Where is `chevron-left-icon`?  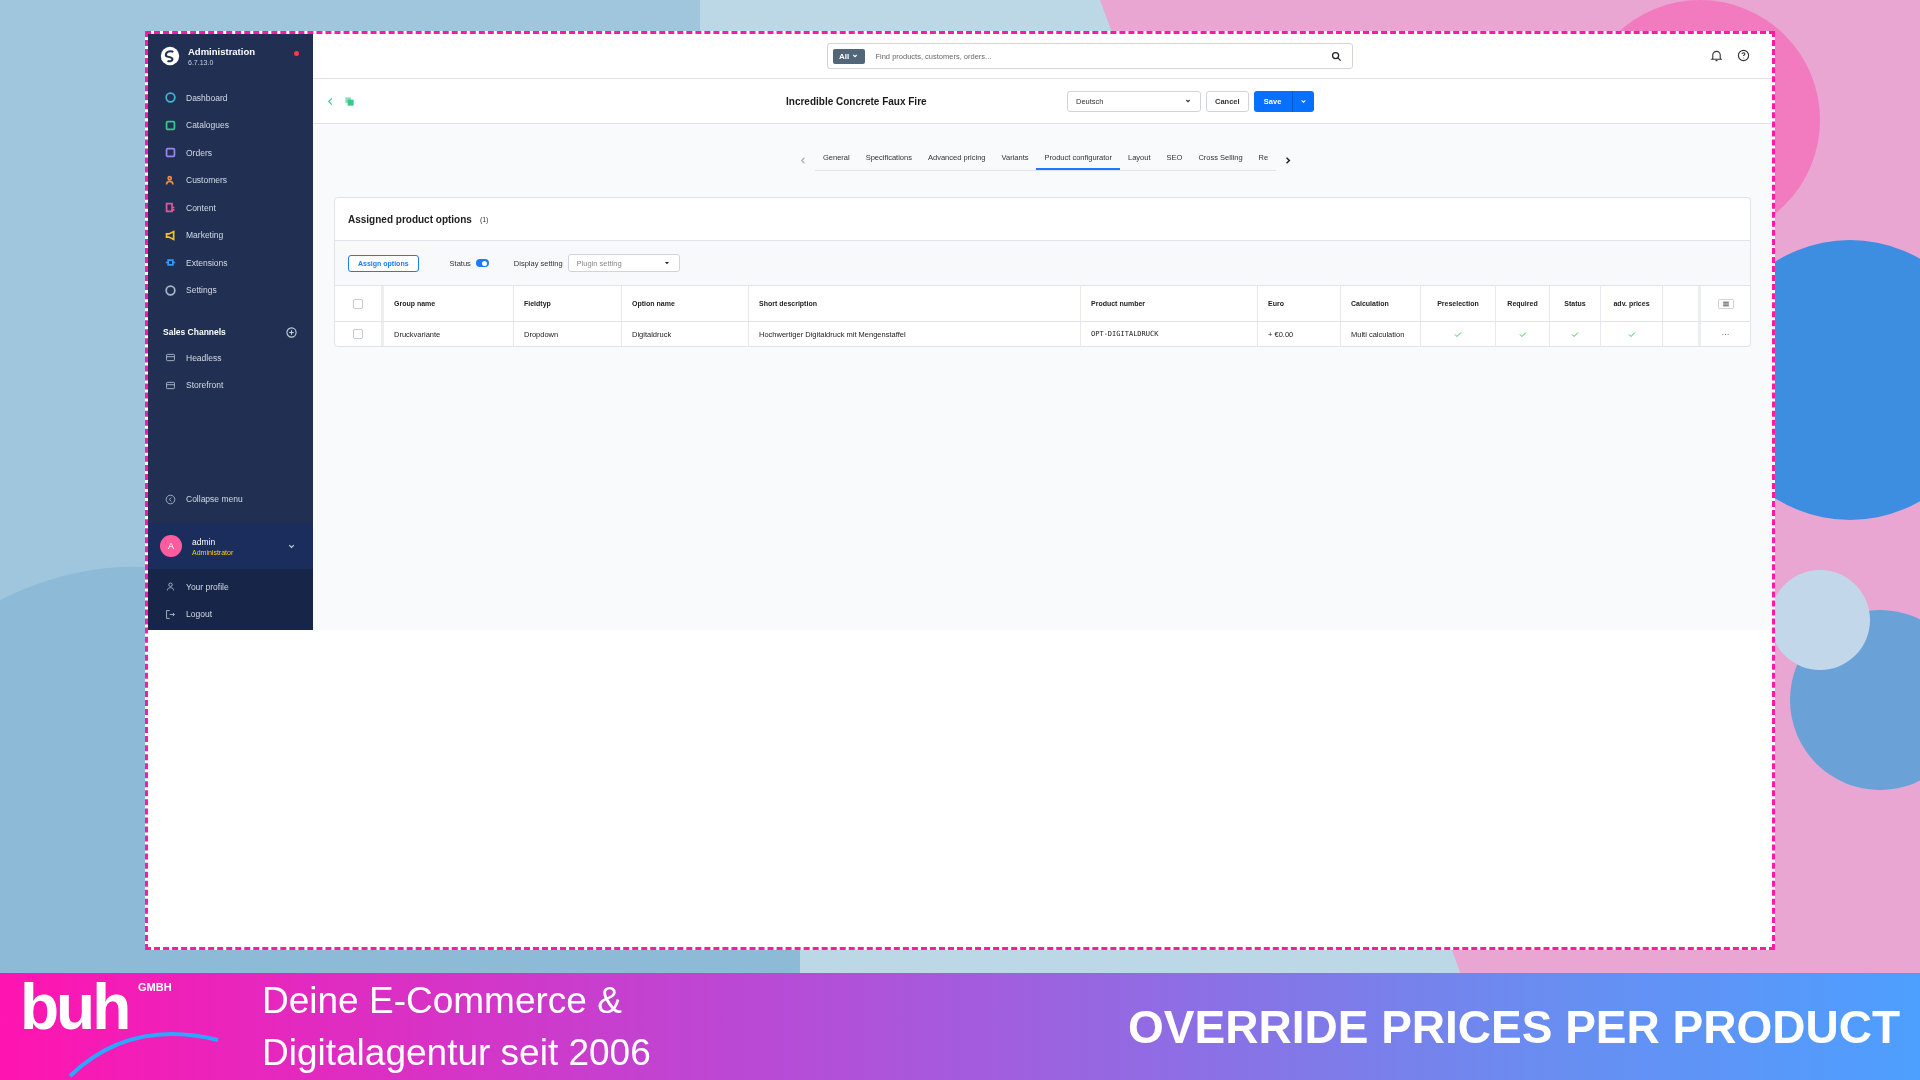 chevron-left-icon is located at coordinates (170, 499).